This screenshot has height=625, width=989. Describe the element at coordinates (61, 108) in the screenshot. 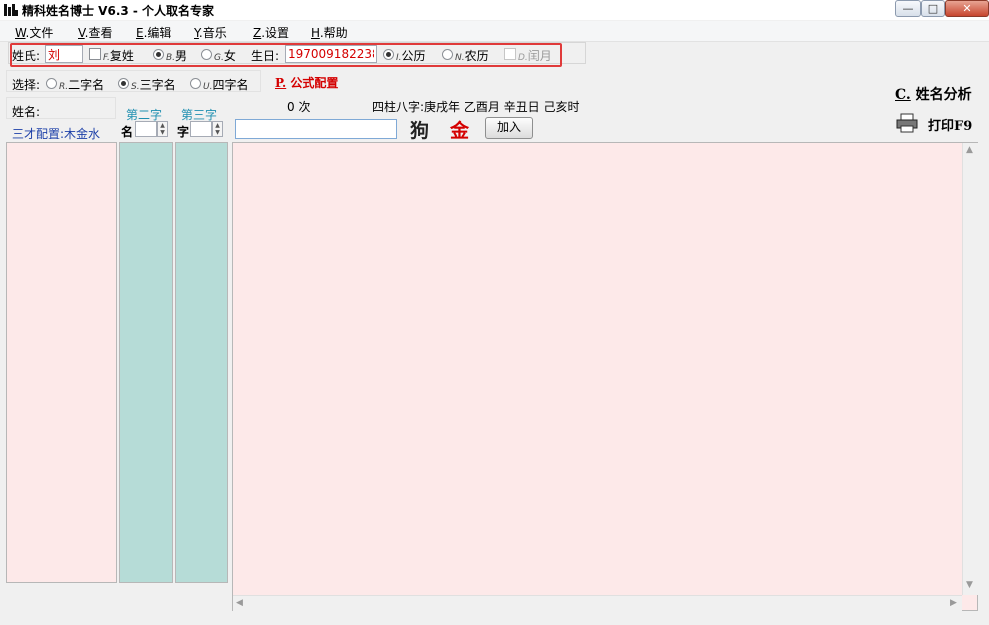

I see `name-display` at that location.